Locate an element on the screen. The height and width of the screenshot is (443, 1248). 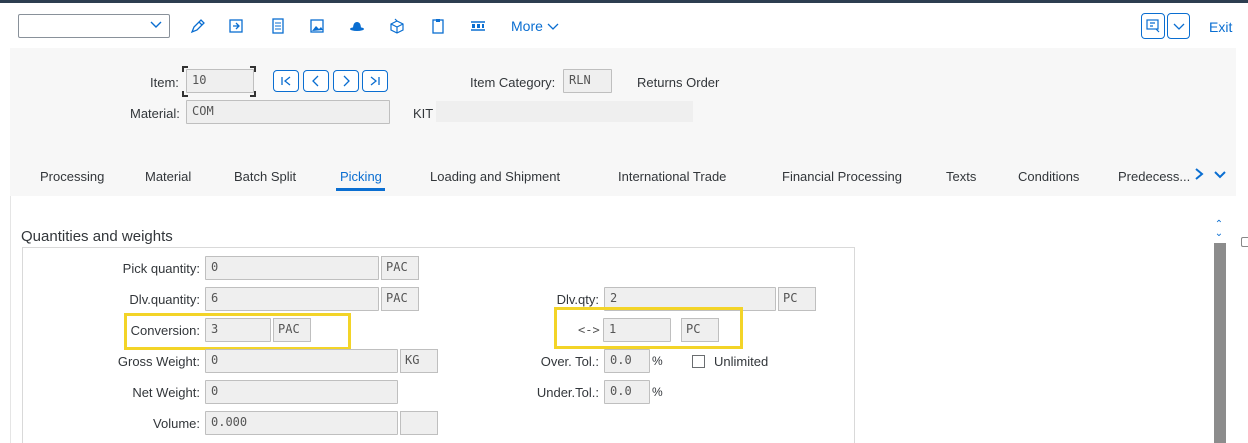
unlimited-label: Unlimited is located at coordinates (741, 361).